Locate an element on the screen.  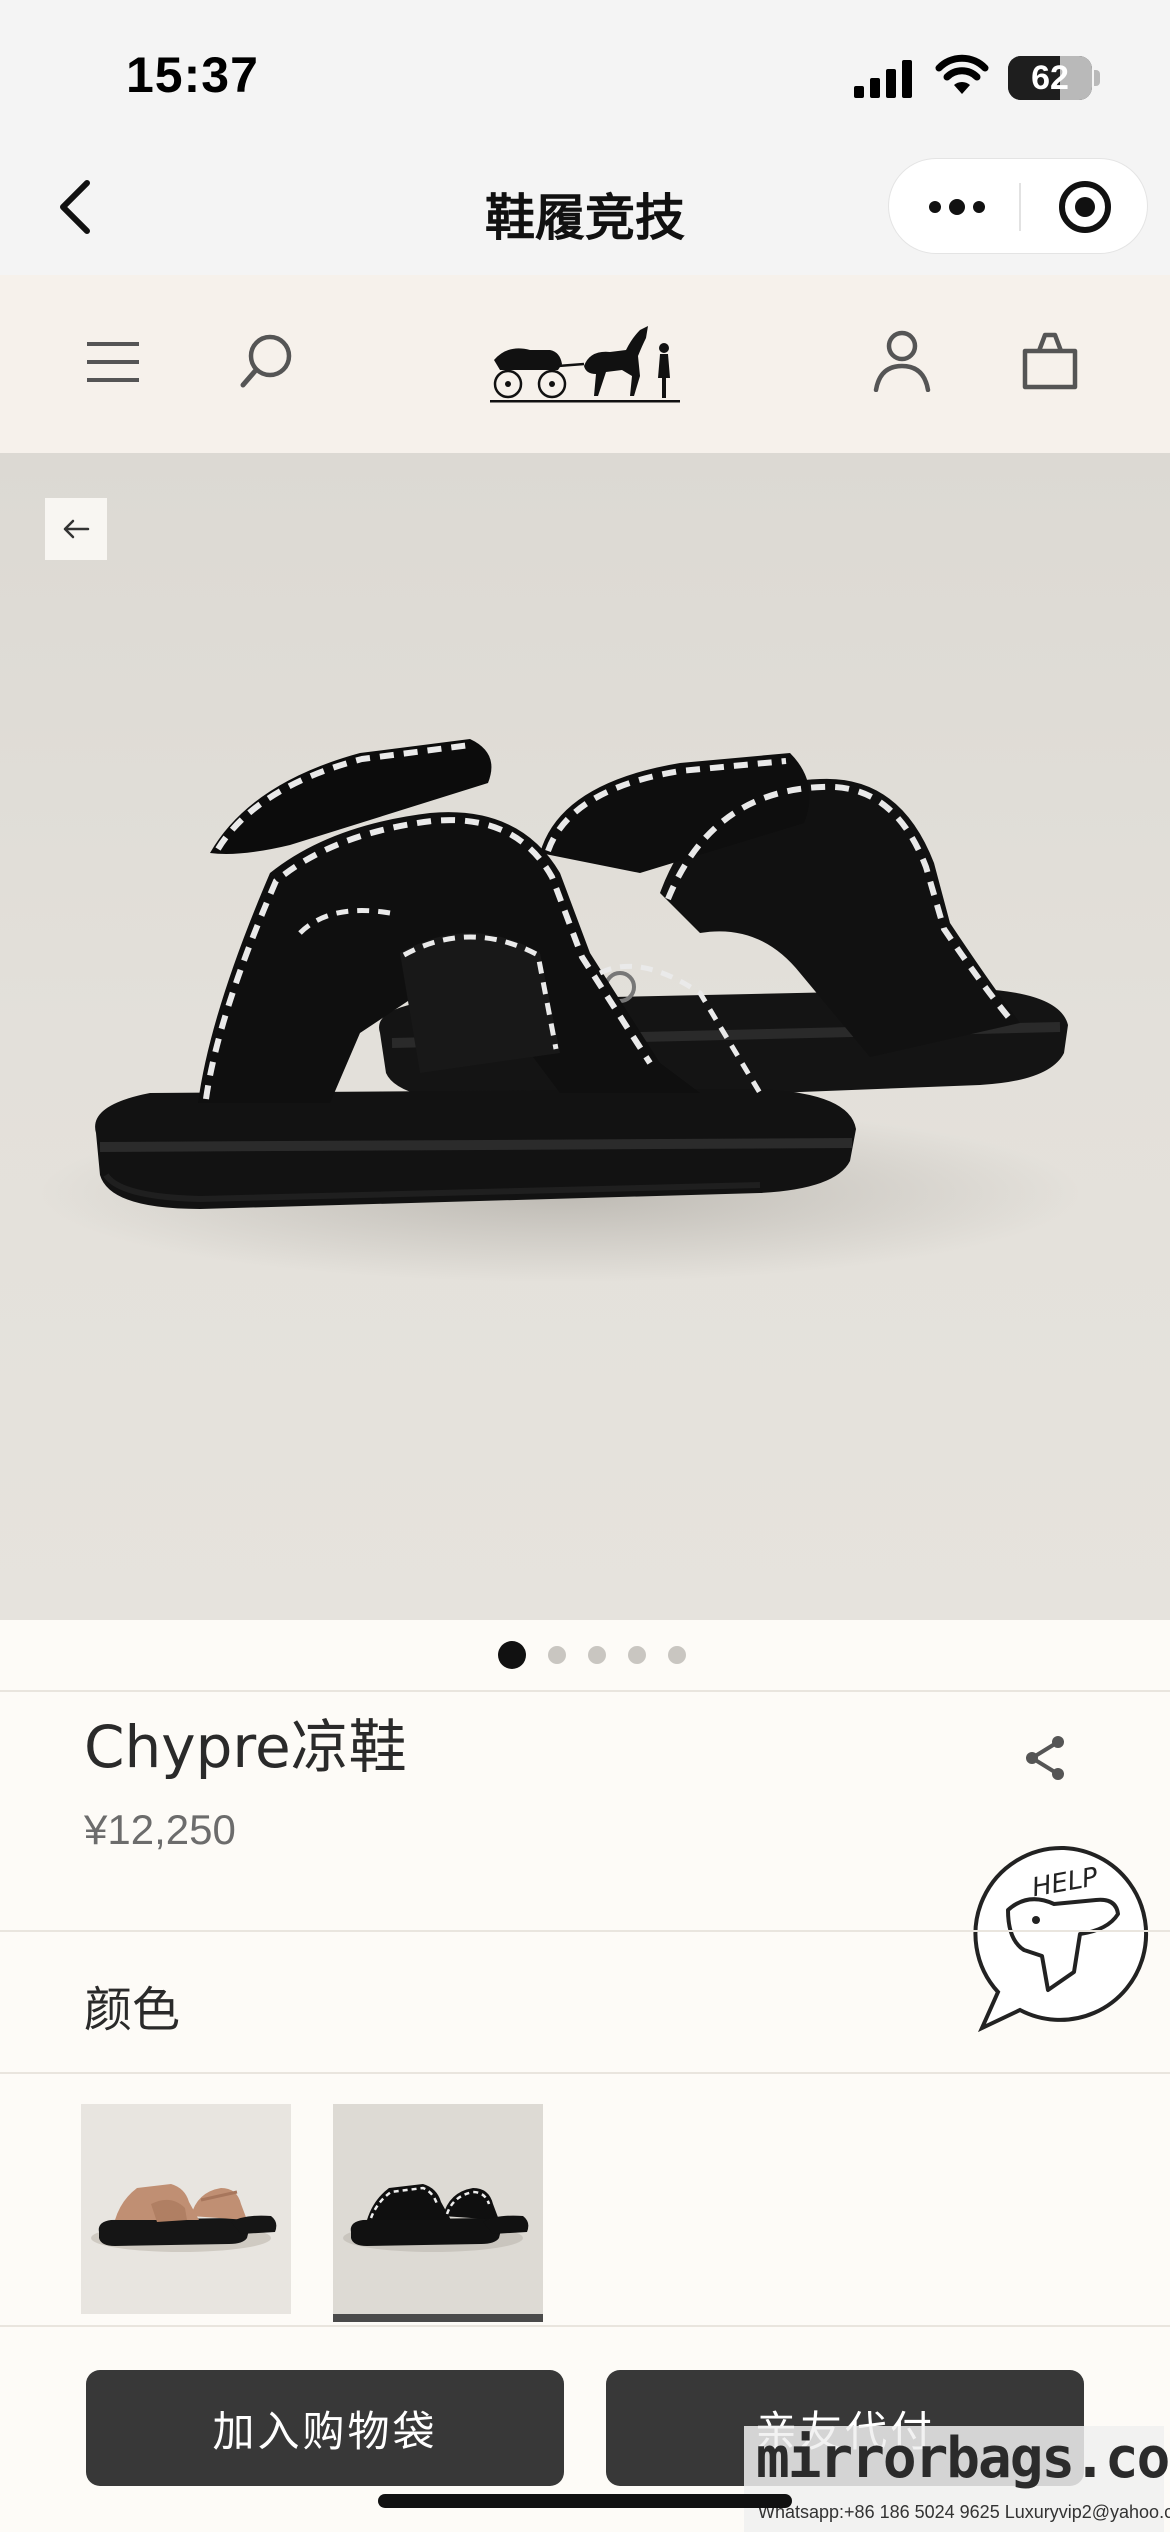
battery-level: 62 is located at coordinates (1050, 78).